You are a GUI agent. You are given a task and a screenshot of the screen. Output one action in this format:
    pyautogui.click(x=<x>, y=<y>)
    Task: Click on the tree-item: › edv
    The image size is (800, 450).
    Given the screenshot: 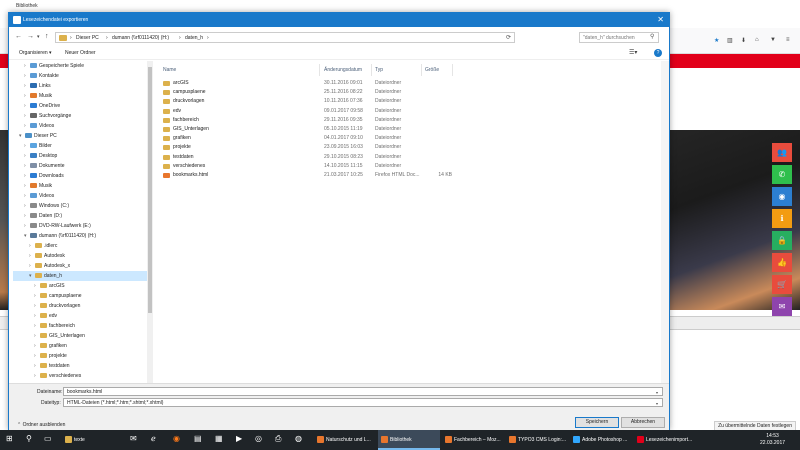 What is the action you would take?
    pyautogui.click(x=80, y=316)
    